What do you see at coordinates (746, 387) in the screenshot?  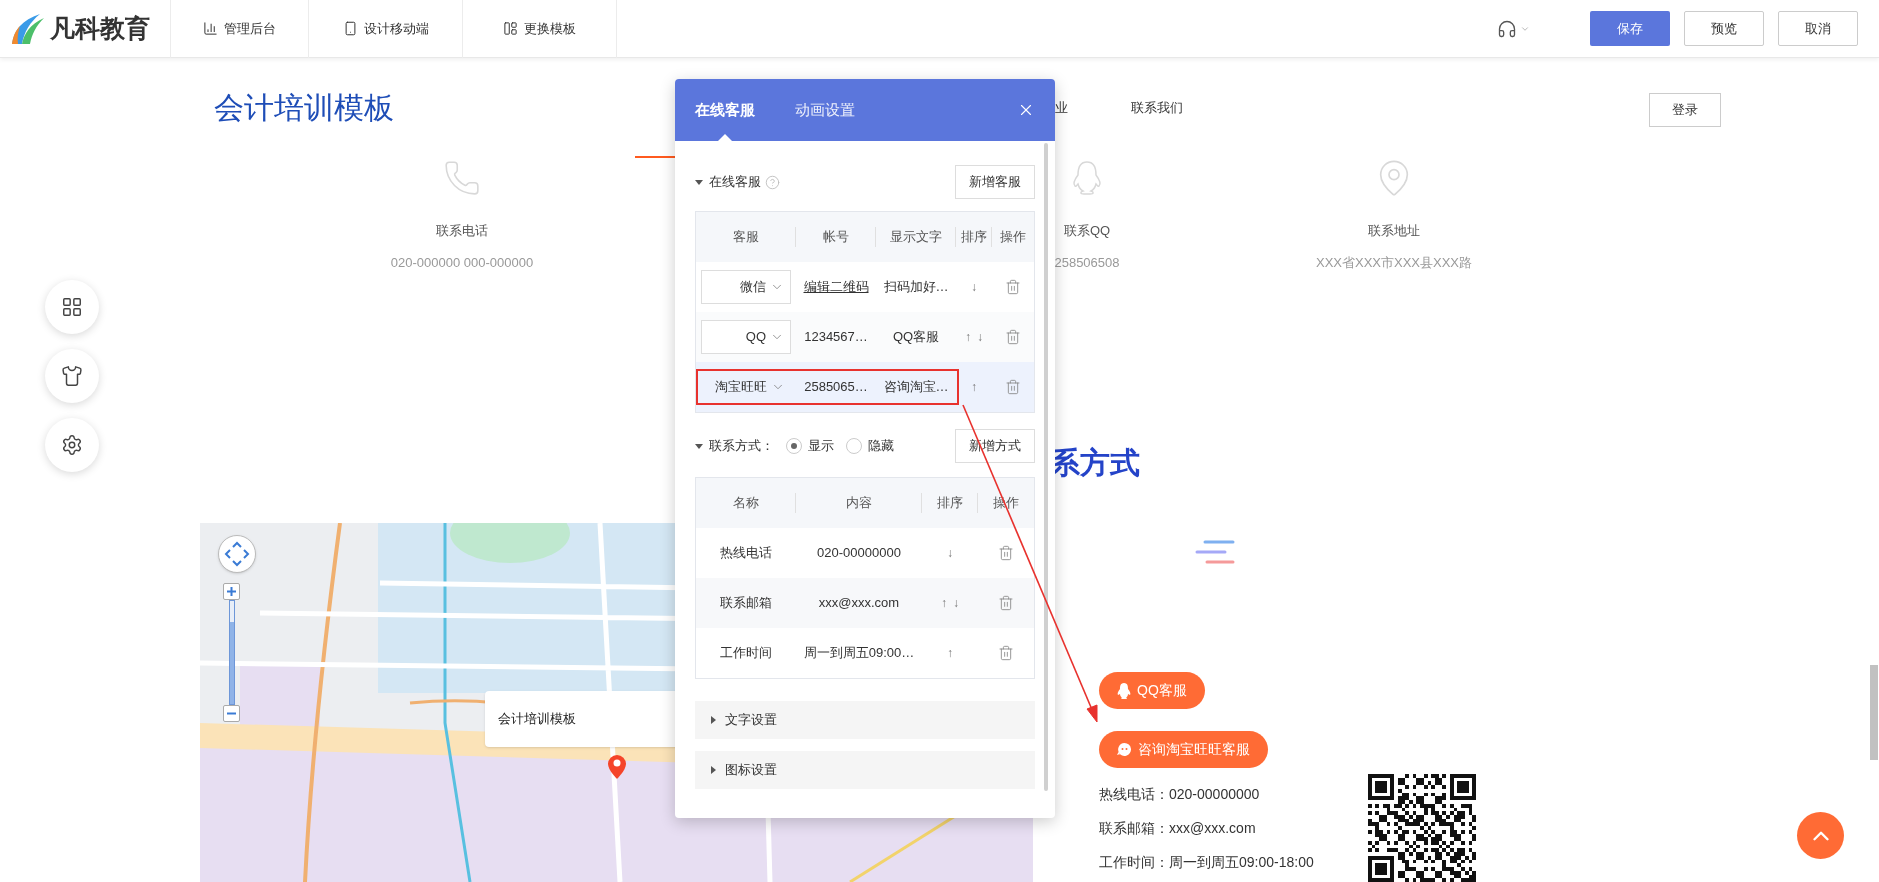 I see `service-type-select: 淘宝旺旺` at bounding box center [746, 387].